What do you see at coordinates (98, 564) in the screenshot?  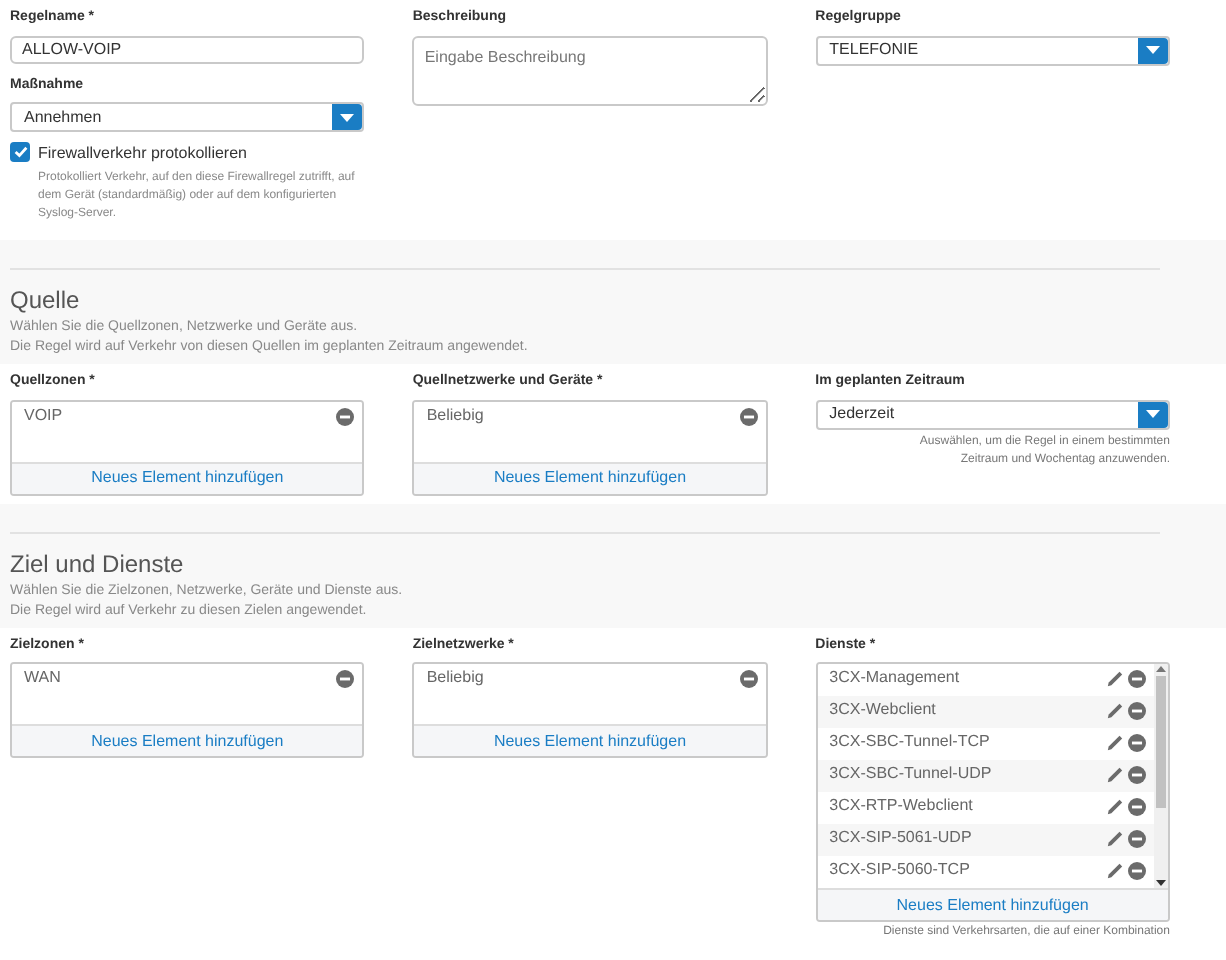 I see `section-title: Ziel und Dienste` at bounding box center [98, 564].